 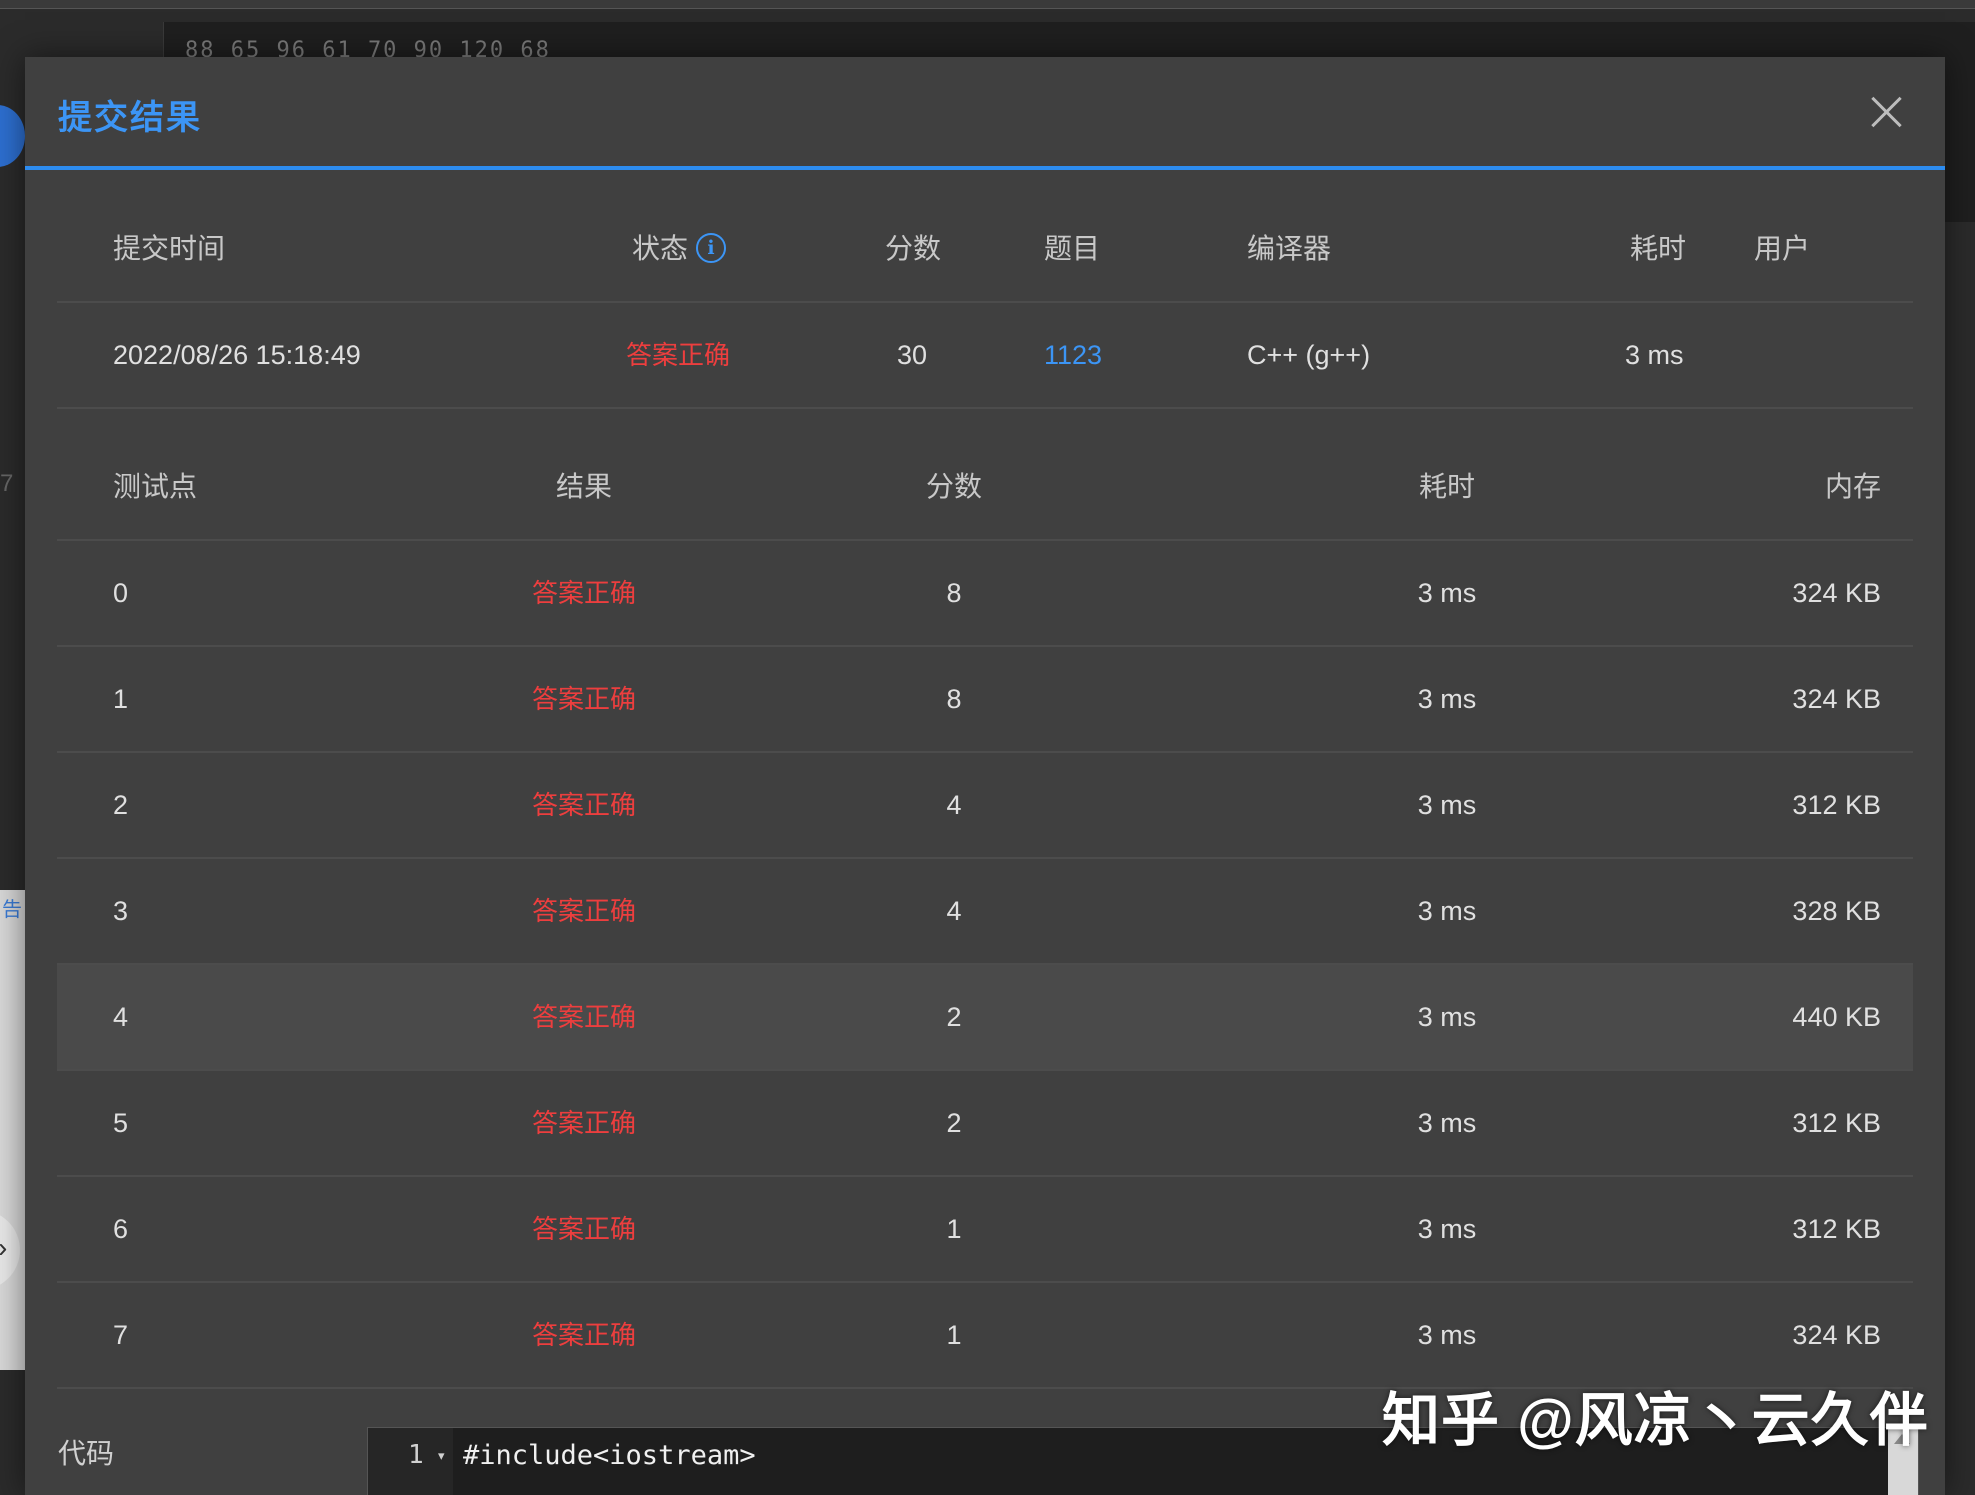 What do you see at coordinates (985, 488) in the screenshot?
I see `testcase-header-row: 测试点 结果 分数 耗时 内存` at bounding box center [985, 488].